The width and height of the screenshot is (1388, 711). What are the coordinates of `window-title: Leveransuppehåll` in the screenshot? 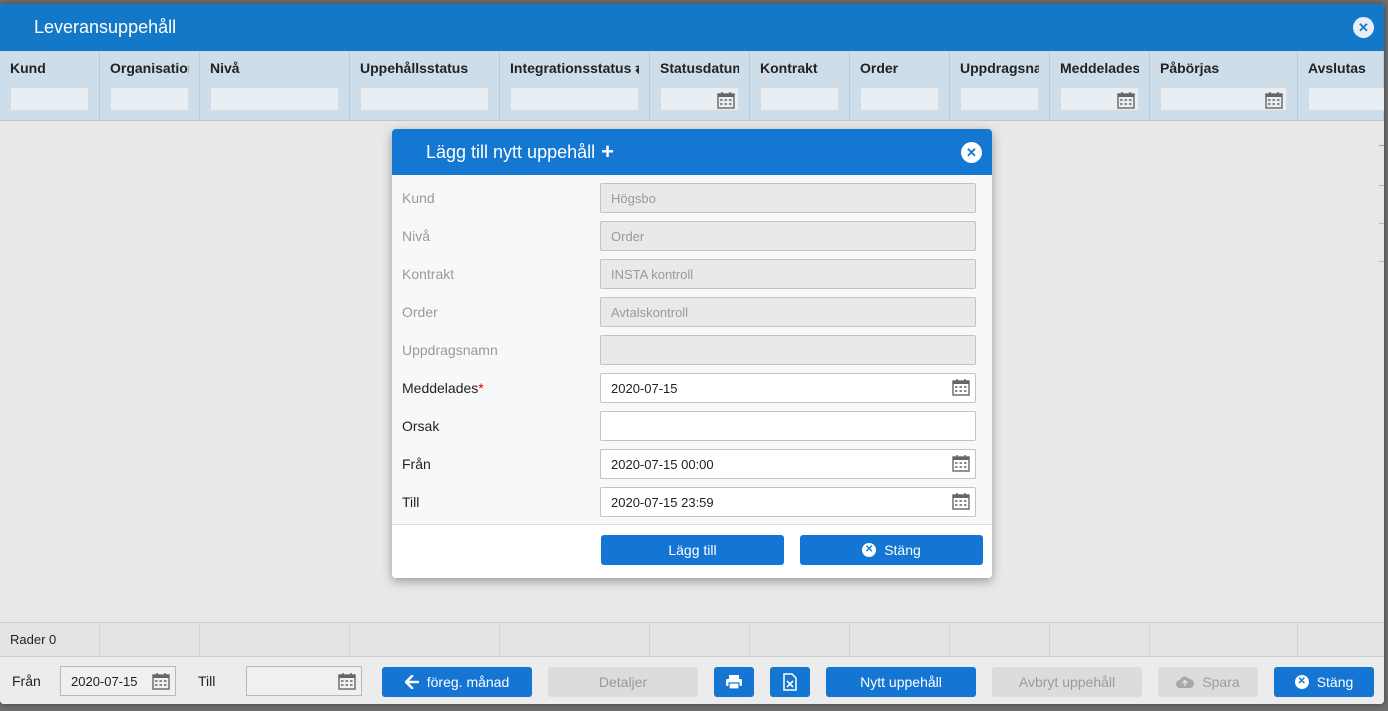 It's located at (105, 27).